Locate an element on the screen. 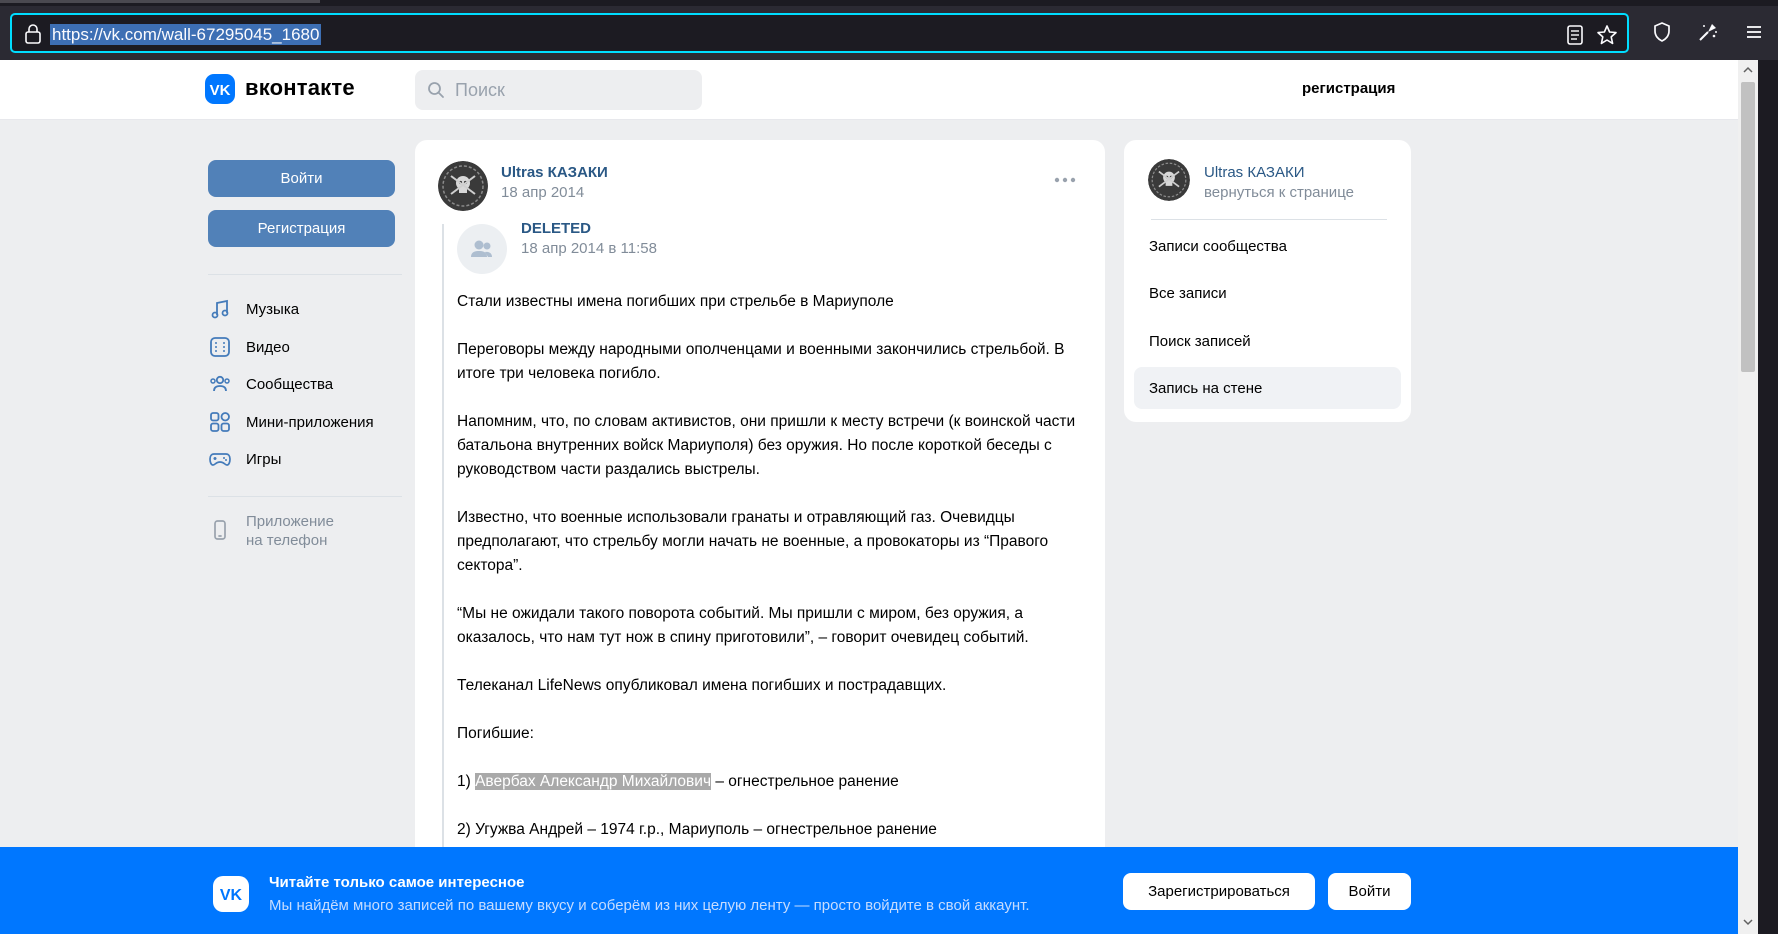 The image size is (1778, 934). users-icon is located at coordinates (481, 248).